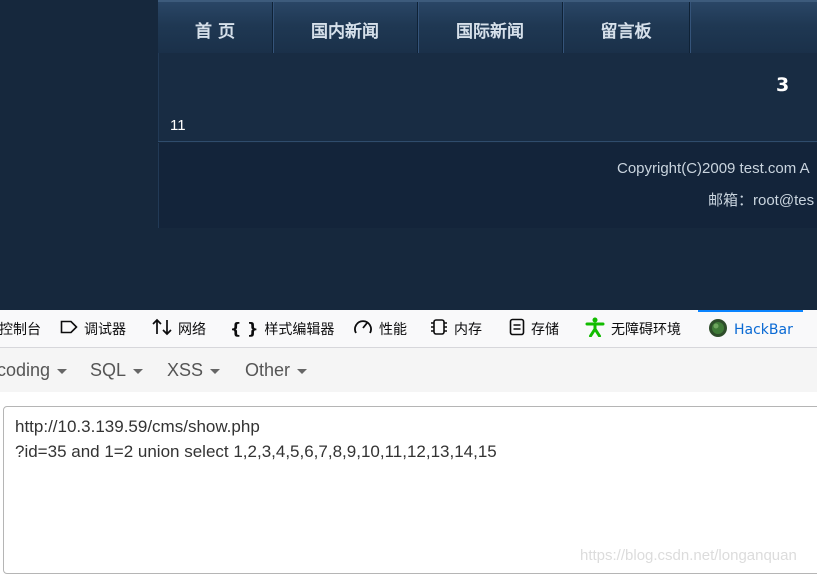 This screenshot has height=575, width=817. What do you see at coordinates (713, 168) in the screenshot?
I see `footer-copyright: Copyright(C)2009 test.com A` at bounding box center [713, 168].